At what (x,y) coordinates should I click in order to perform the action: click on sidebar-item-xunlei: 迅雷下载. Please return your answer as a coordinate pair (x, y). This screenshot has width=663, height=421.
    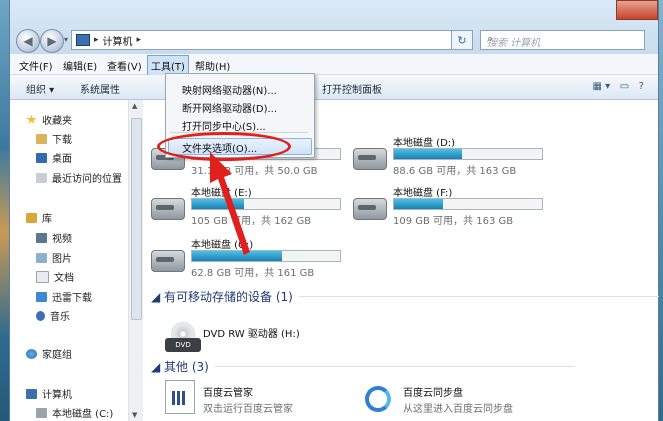
    Looking at the image, I should click on (64, 296).